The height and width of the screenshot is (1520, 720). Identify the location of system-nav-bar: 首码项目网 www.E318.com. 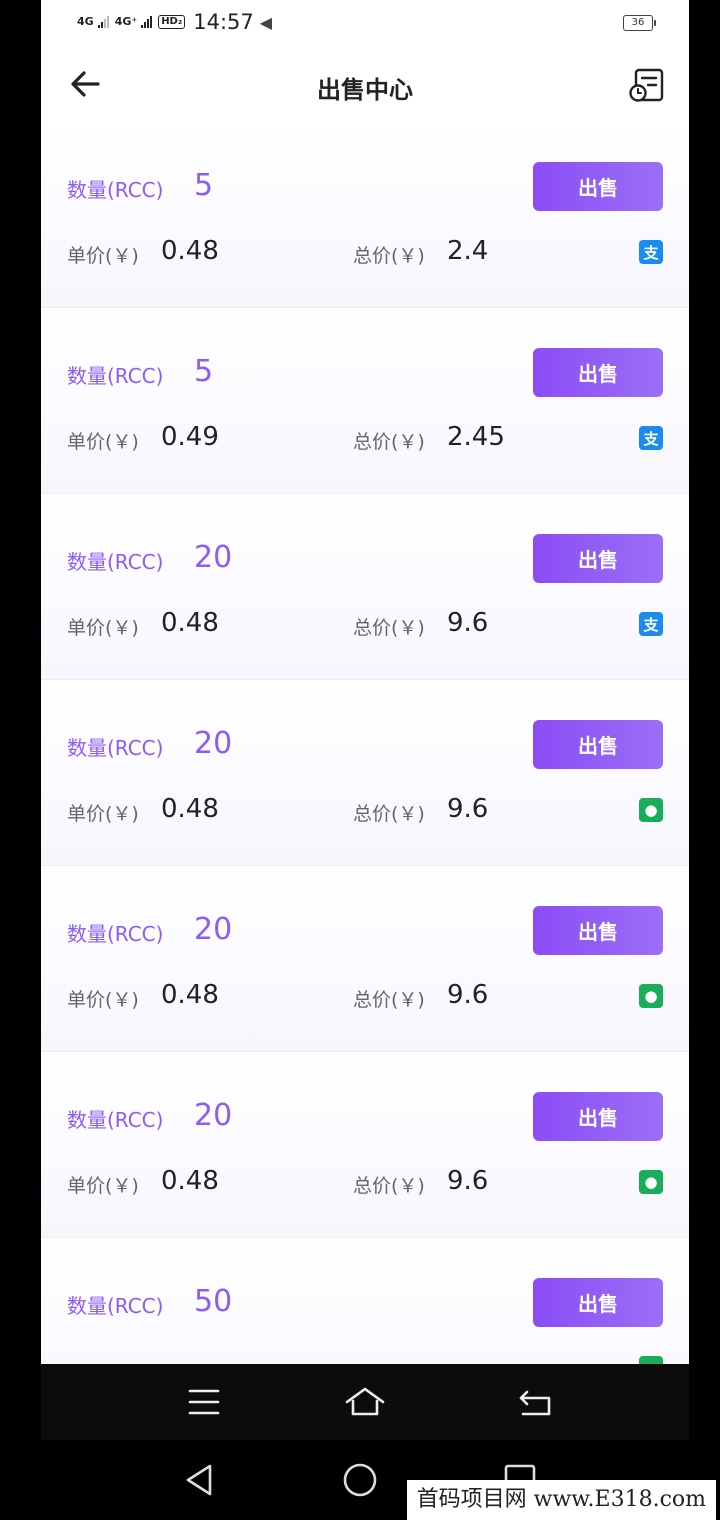
(360, 1480).